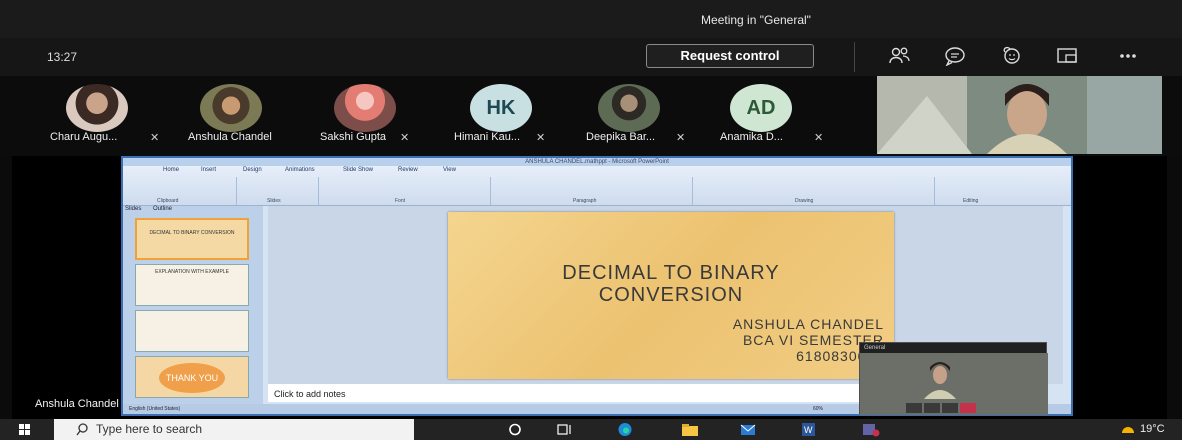 The height and width of the screenshot is (440, 1182). Describe the element at coordinates (593, 191) in the screenshot. I see `ribbon-group-paragraph: Paragraph` at that location.